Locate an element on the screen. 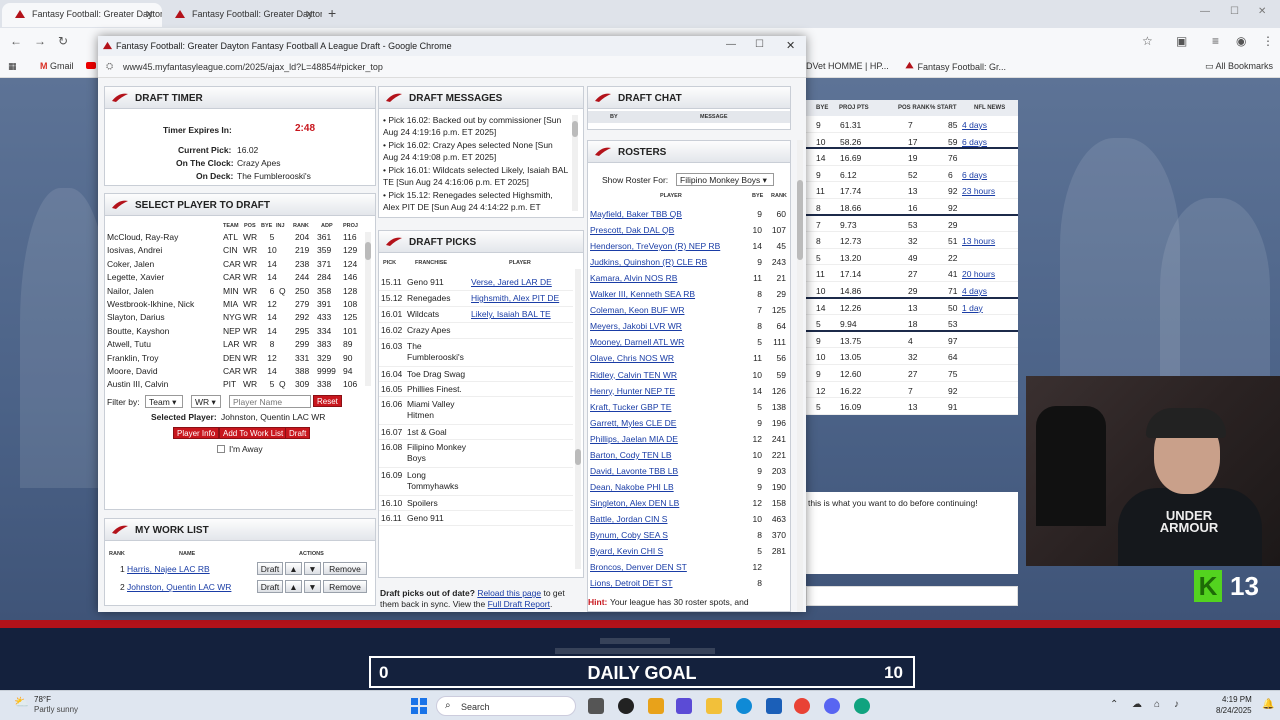  pick-player-link: Likely, Isaiah BAL TE is located at coordinates (511, 314).